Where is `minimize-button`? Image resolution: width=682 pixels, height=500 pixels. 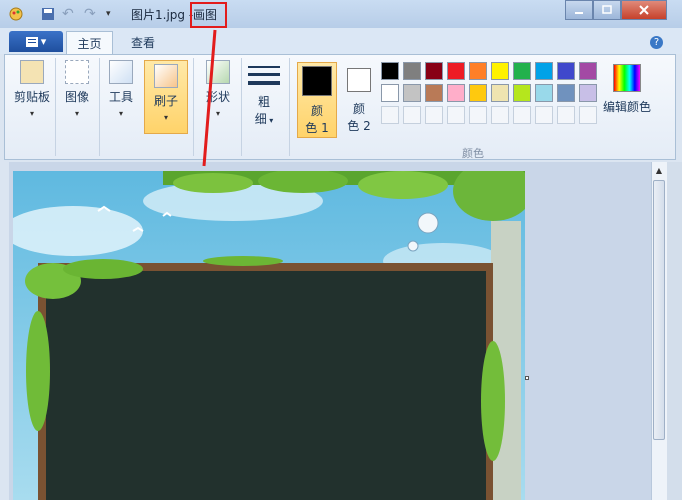
minimize-button is located at coordinates (579, 10).